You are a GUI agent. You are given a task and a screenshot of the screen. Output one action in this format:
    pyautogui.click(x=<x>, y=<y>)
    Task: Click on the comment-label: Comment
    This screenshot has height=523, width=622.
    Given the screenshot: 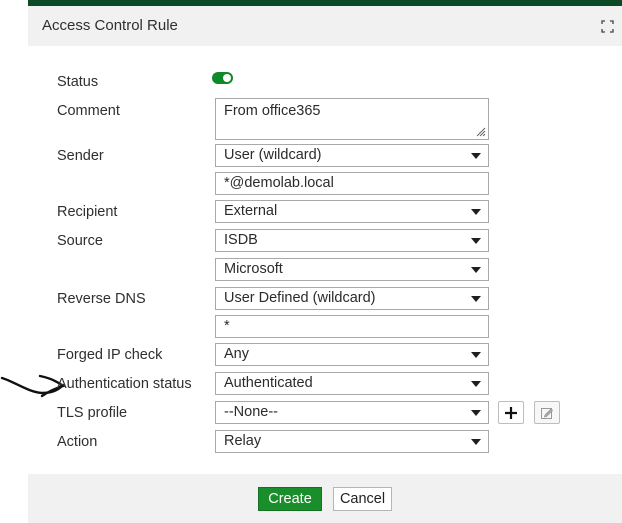 What is the action you would take?
    pyautogui.click(x=88, y=111)
    